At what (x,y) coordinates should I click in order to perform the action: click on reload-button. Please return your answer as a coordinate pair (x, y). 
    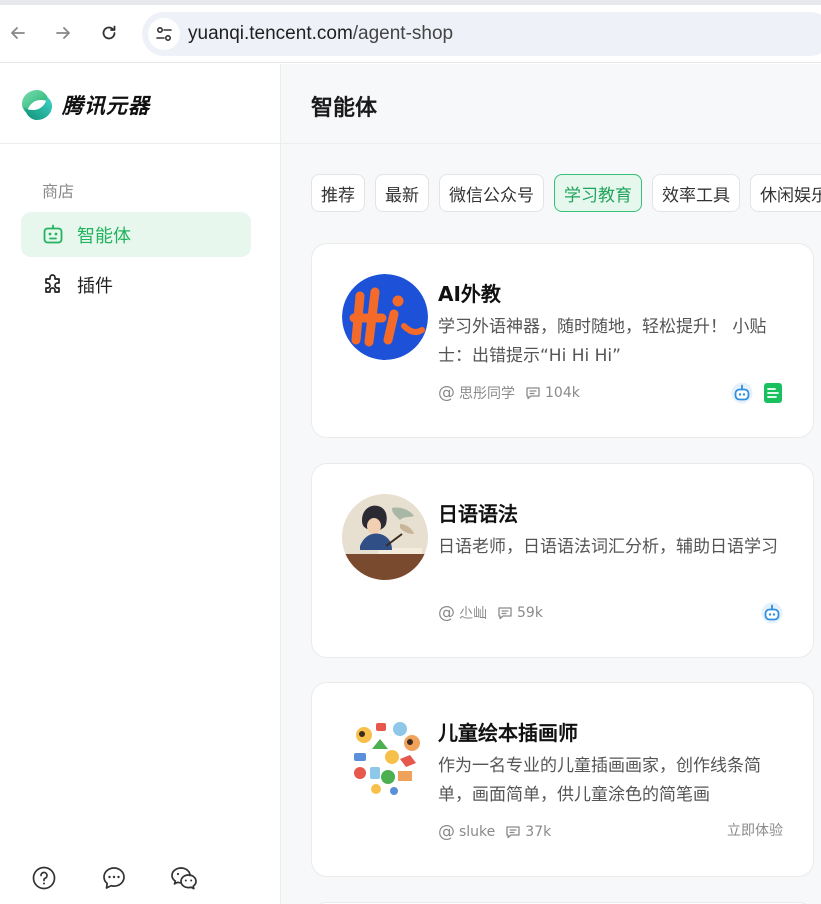
    Looking at the image, I should click on (109, 33).